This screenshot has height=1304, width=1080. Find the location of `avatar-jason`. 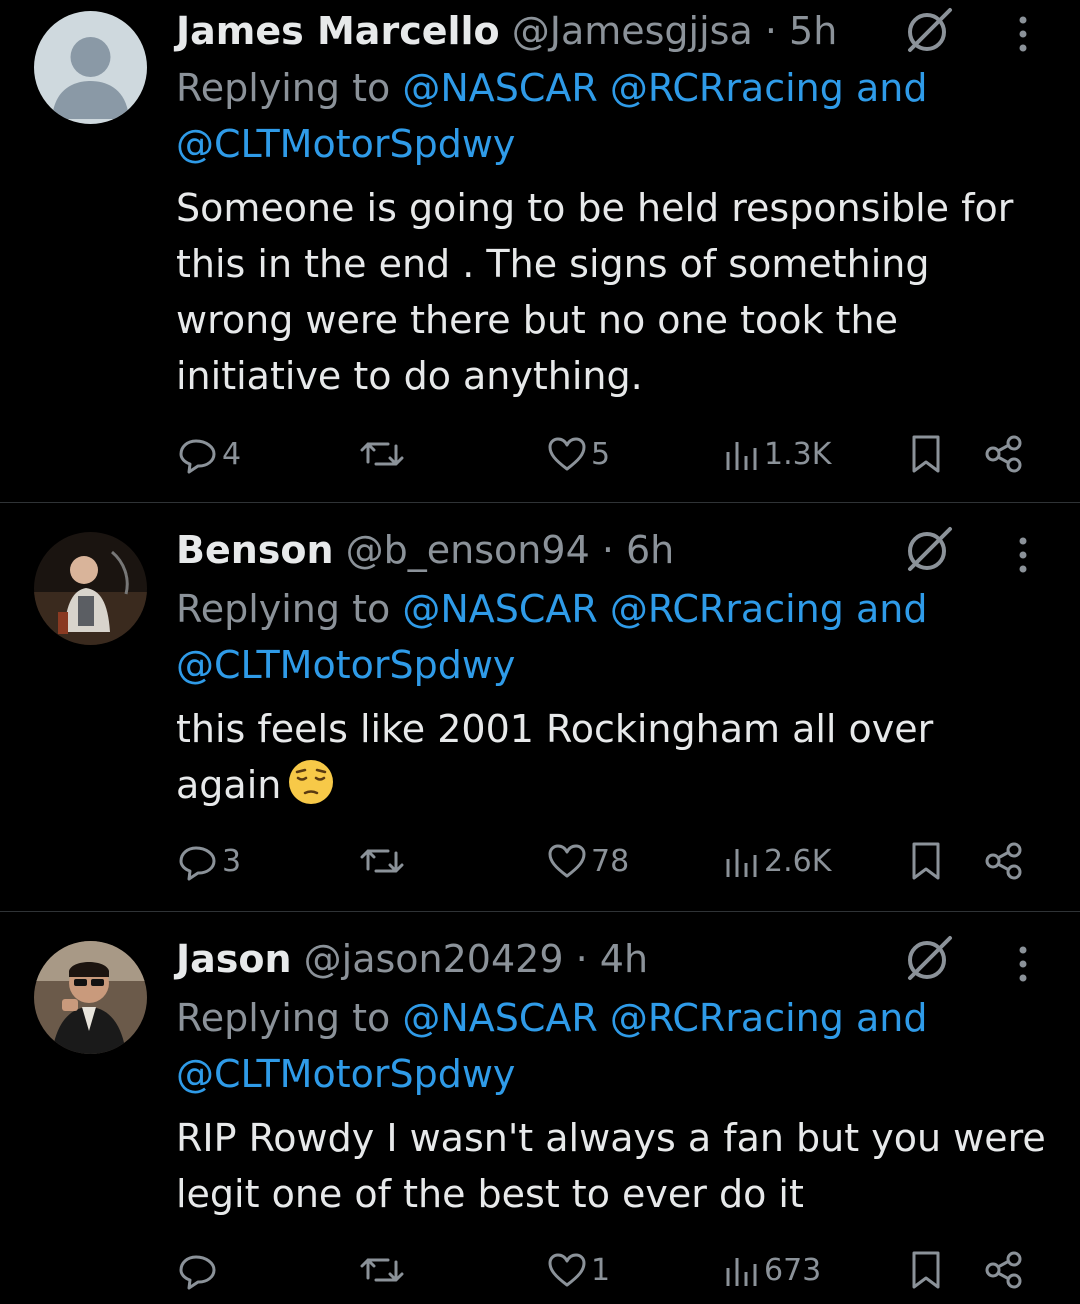

avatar-jason is located at coordinates (90, 997).